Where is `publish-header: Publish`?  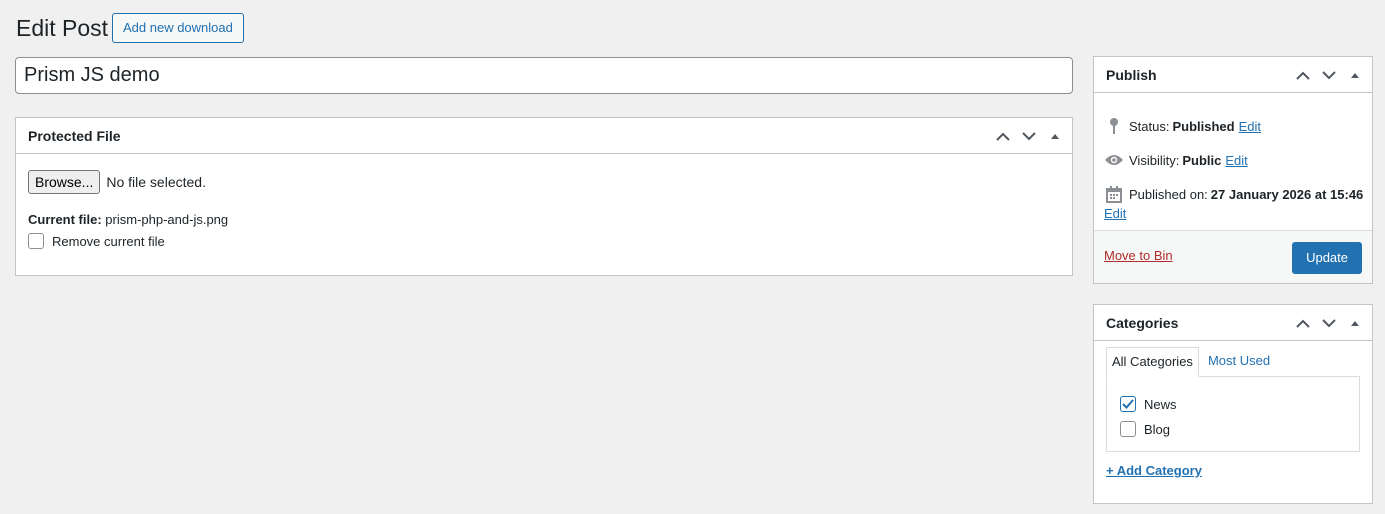 publish-header: Publish is located at coordinates (1233, 75).